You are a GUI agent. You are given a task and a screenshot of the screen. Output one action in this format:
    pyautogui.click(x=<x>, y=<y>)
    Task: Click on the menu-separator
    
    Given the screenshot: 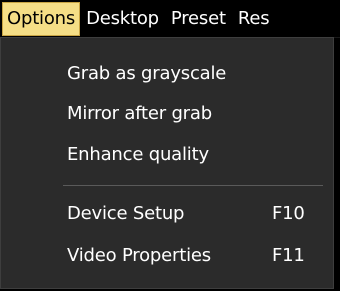 What is the action you would take?
    pyautogui.click(x=193, y=185)
    